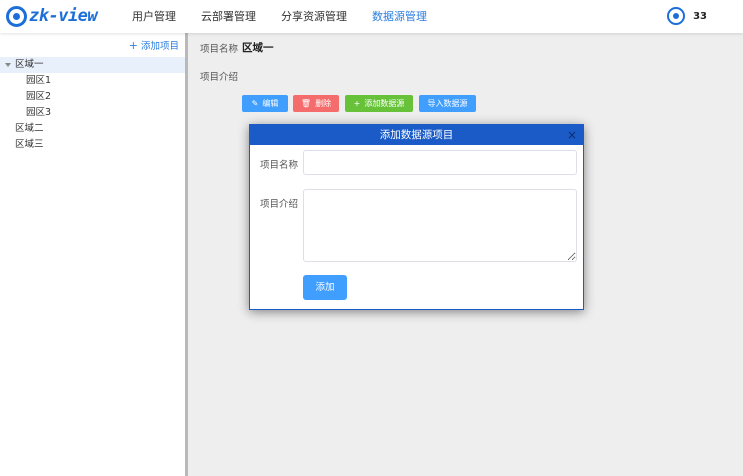  Describe the element at coordinates (16, 16) in the screenshot. I see `logo-ring-icon` at that location.